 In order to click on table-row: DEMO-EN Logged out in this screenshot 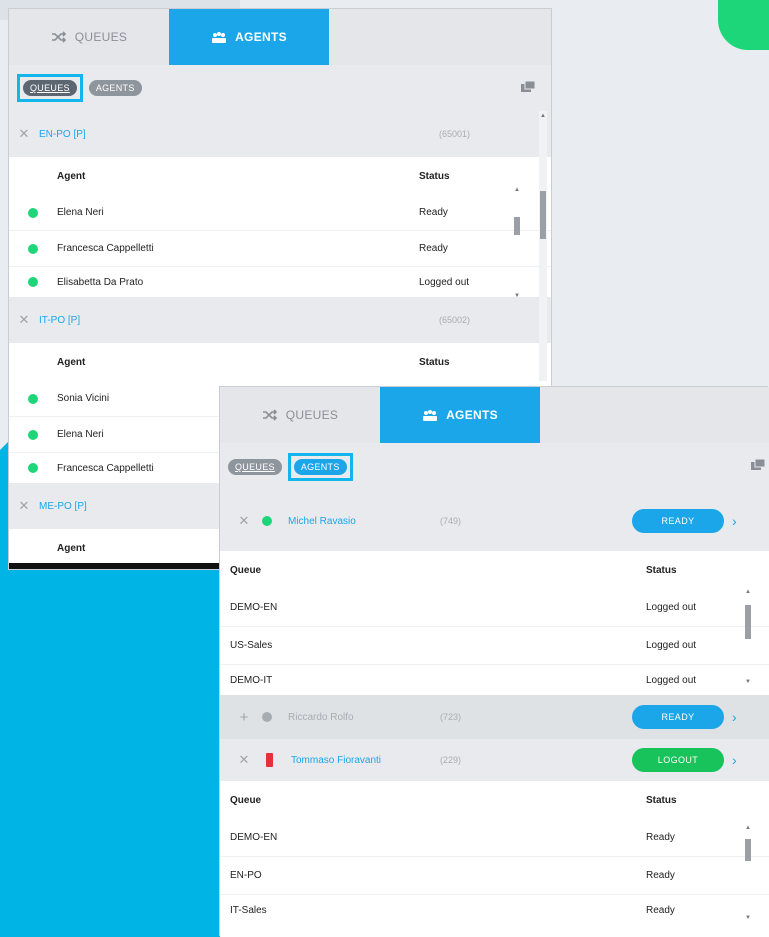, I will do `click(494, 608)`.